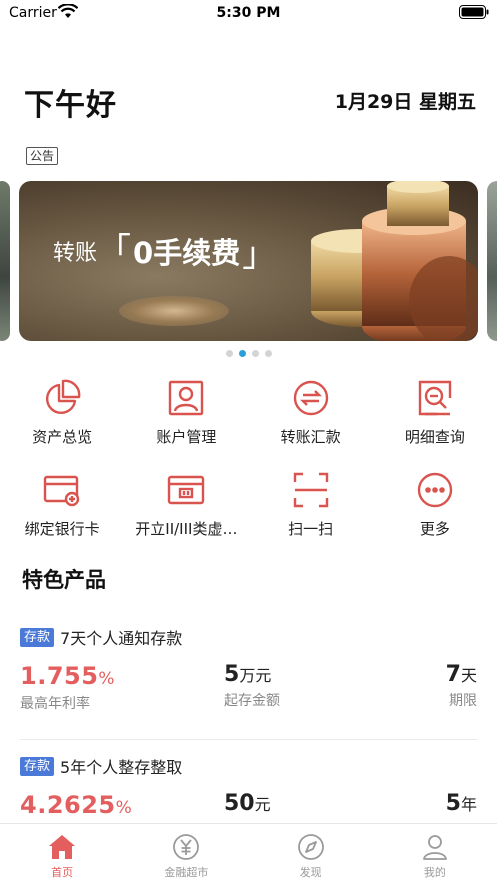 The width and height of the screenshot is (497, 883). I want to click on date-label: 1月29日 星期五, so click(405, 102).